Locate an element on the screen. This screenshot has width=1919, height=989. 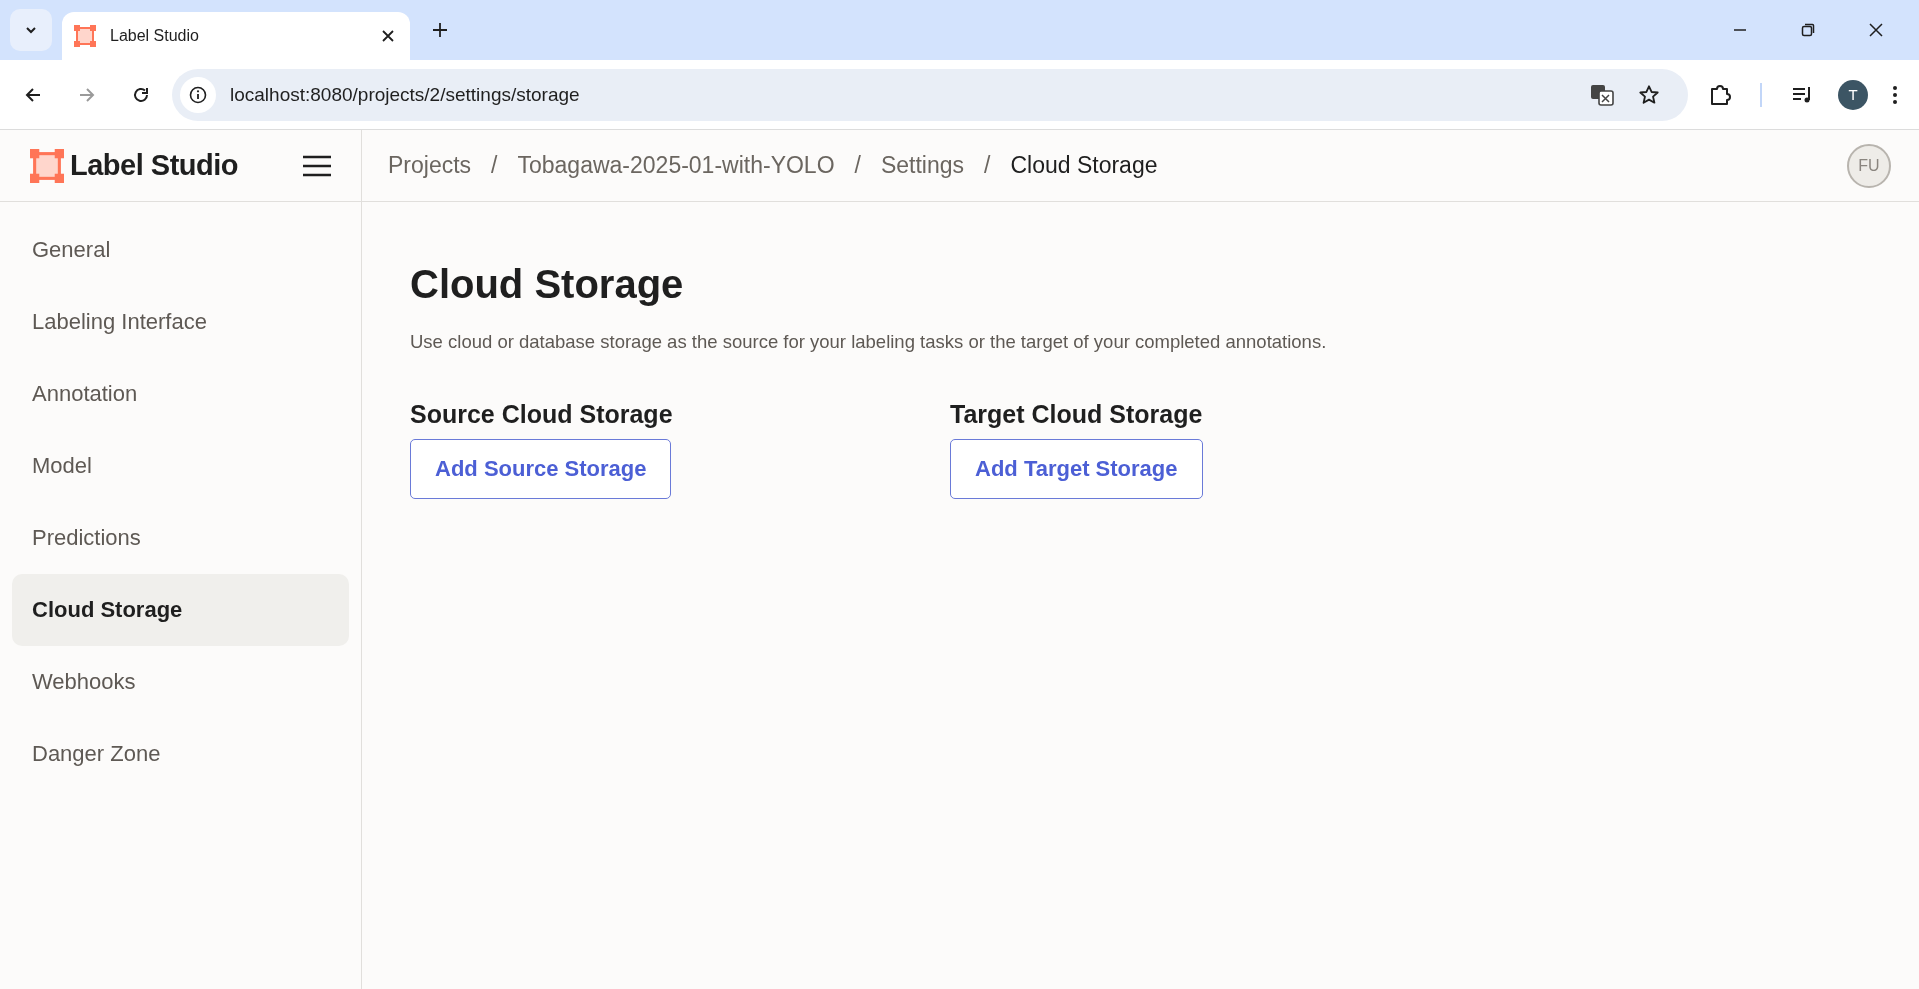
page-description: Use cloud or database storage as the source for your labeling tasks or the target of your completed annotations. is located at coordinates (869, 342).